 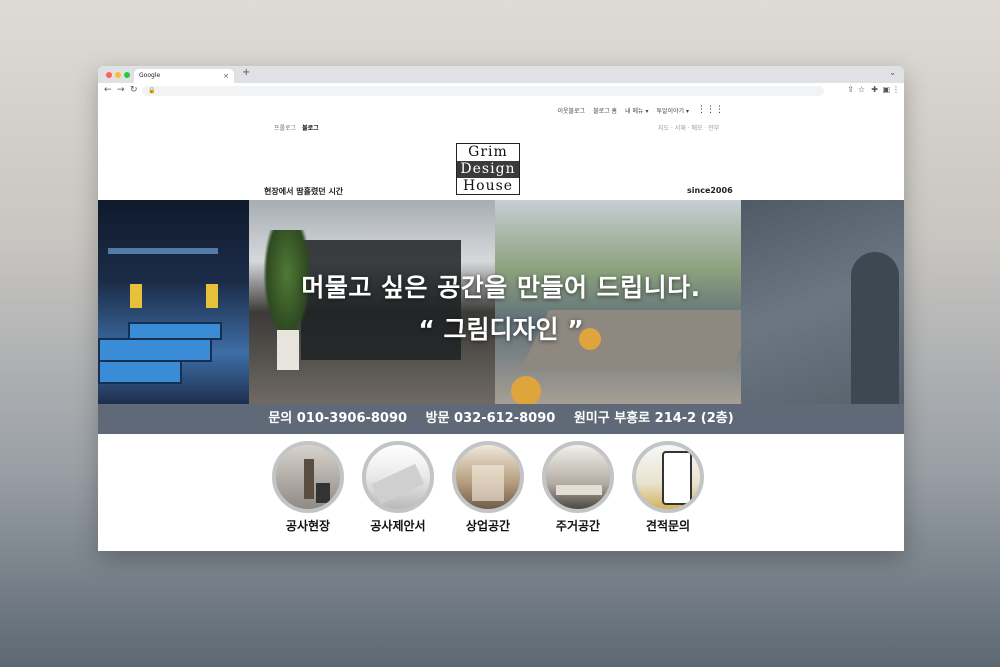 What do you see at coordinates (850, 89) in the screenshot?
I see `share-icon: ⇪` at bounding box center [850, 89].